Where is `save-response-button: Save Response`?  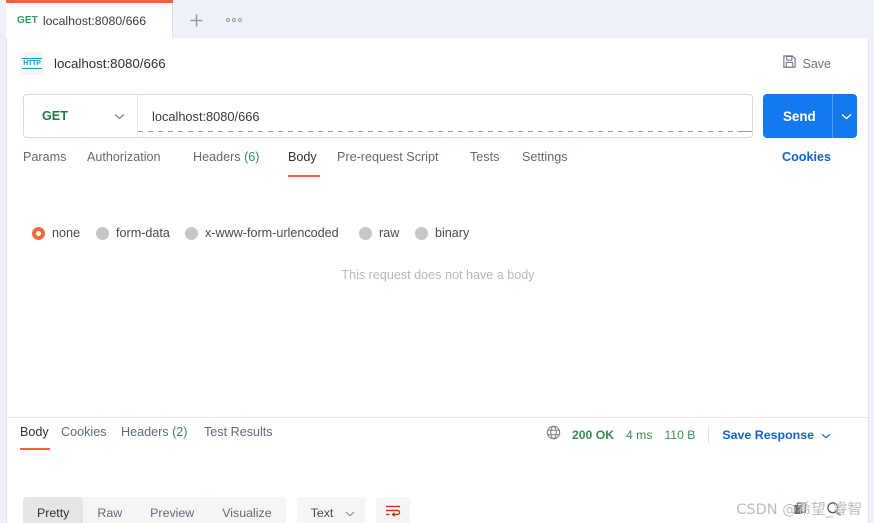
save-response-button: Save Response is located at coordinates (768, 435).